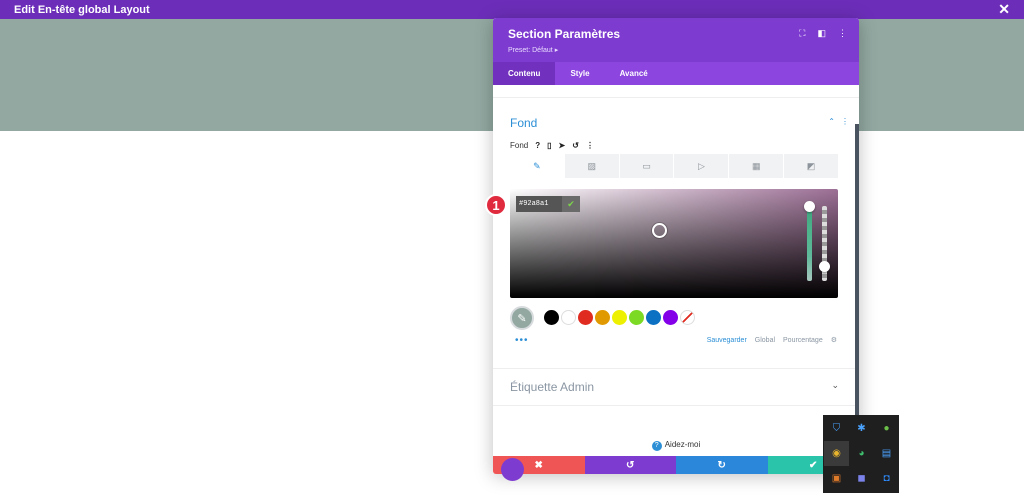 The height and width of the screenshot is (500, 1024). I want to click on redo-icon: ↻, so click(721, 465).